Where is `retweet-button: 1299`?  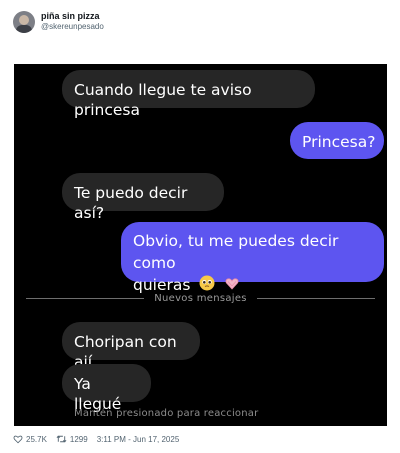
retweet-button: 1299 is located at coordinates (72, 439).